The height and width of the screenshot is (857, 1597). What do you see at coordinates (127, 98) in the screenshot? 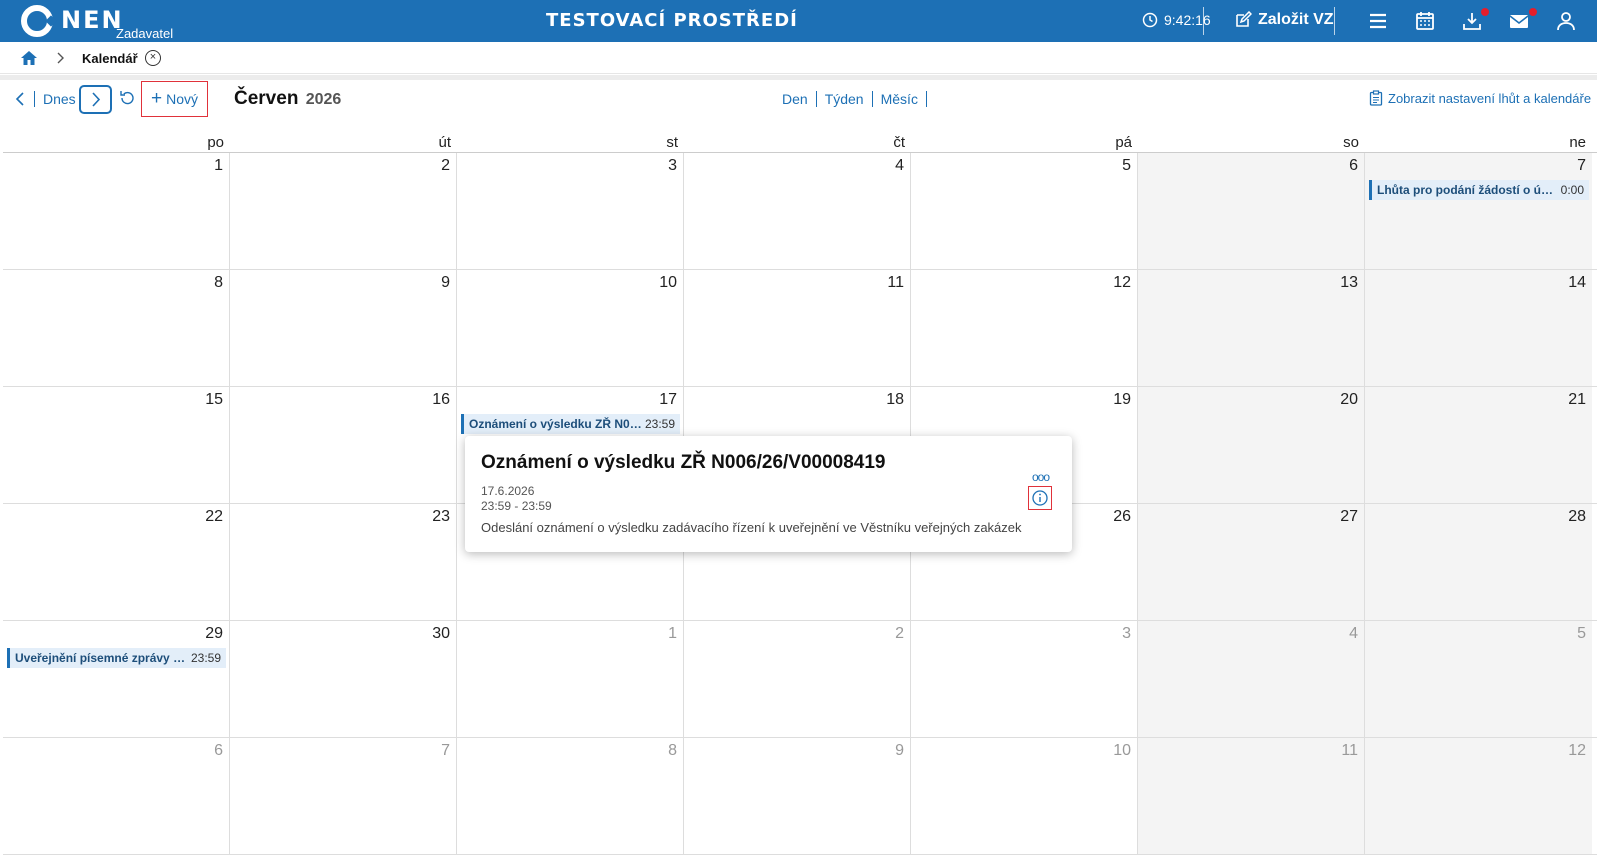
I see `refresh-icon` at bounding box center [127, 98].